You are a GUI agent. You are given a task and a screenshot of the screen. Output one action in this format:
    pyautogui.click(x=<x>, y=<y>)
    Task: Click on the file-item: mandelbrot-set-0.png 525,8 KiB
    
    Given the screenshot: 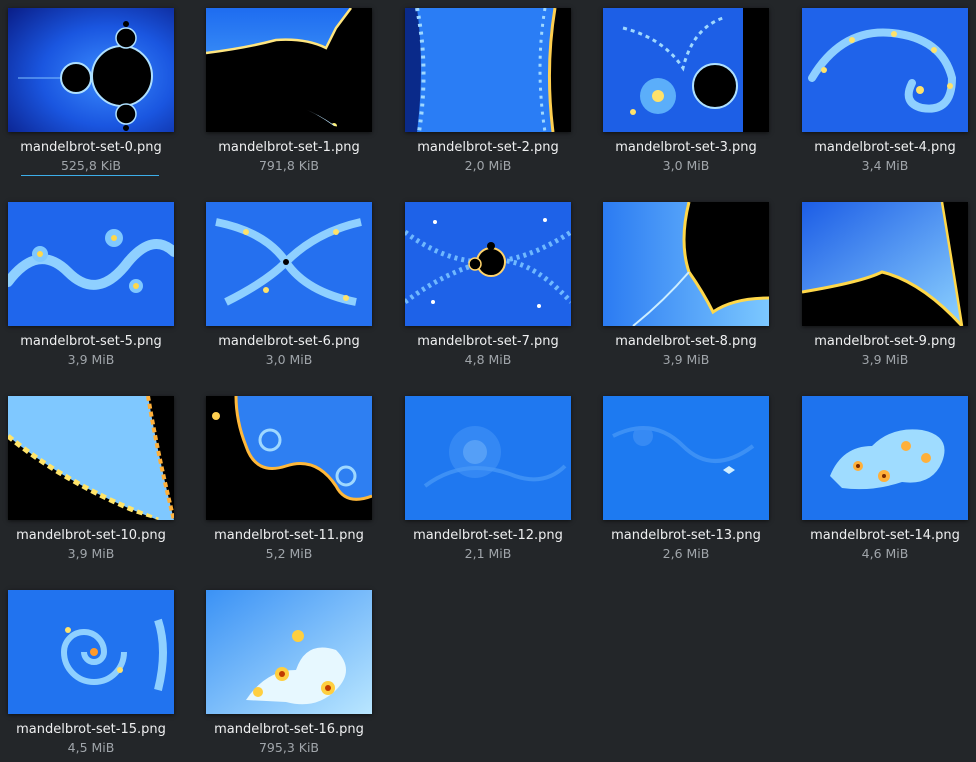 What is the action you would take?
    pyautogui.click(x=95, y=90)
    